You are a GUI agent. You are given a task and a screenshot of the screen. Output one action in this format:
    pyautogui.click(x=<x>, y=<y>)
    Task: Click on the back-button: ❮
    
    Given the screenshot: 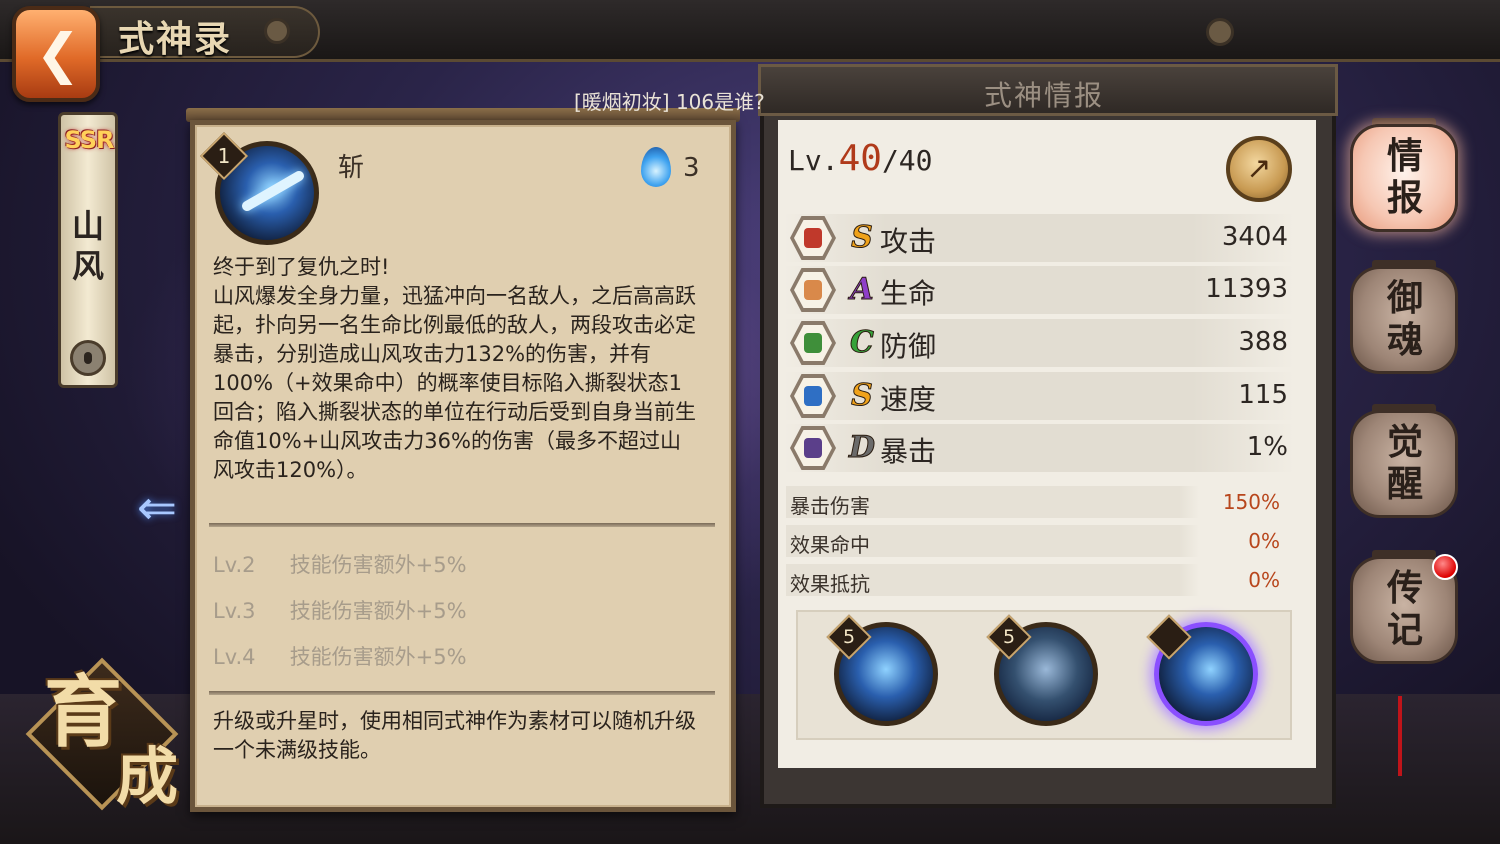 What is the action you would take?
    pyautogui.click(x=56, y=54)
    